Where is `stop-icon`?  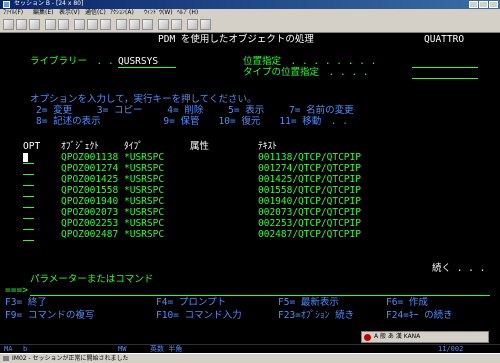
stop-icon is located at coordinates (147, 24).